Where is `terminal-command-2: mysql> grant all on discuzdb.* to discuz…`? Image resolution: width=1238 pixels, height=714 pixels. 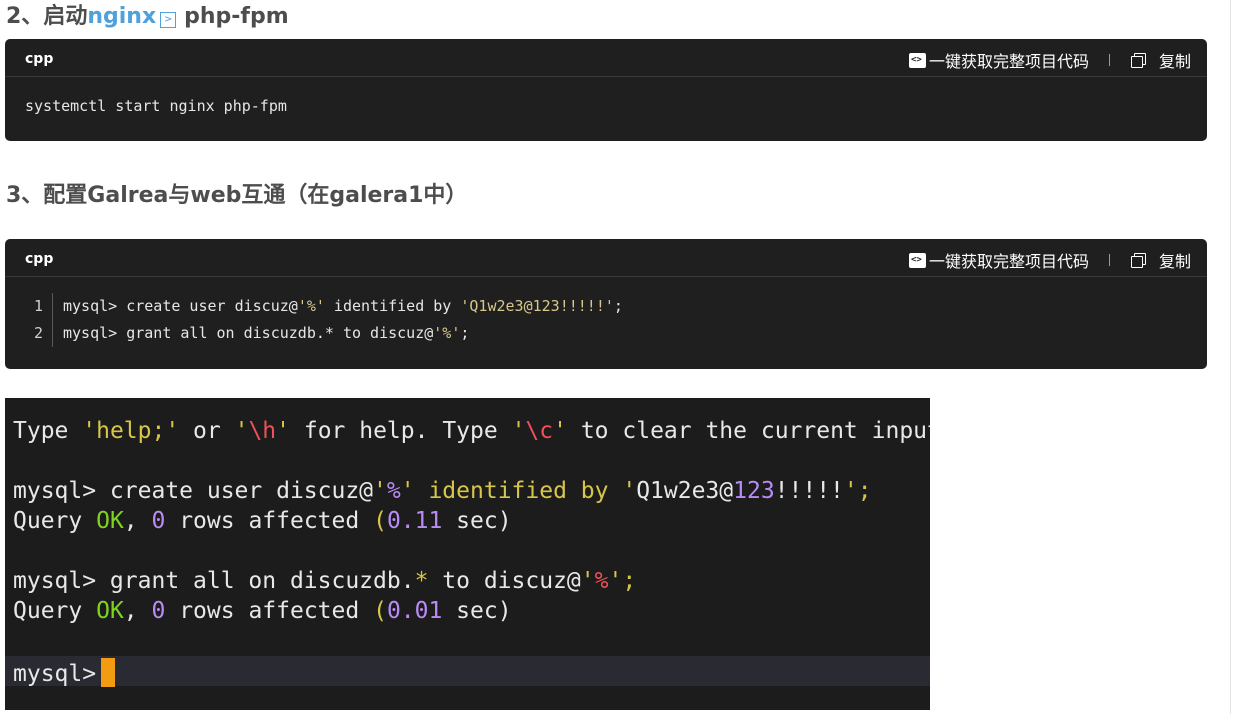
terminal-command-2: mysql> grant all on discuzdb.* to discuz… is located at coordinates (324, 581).